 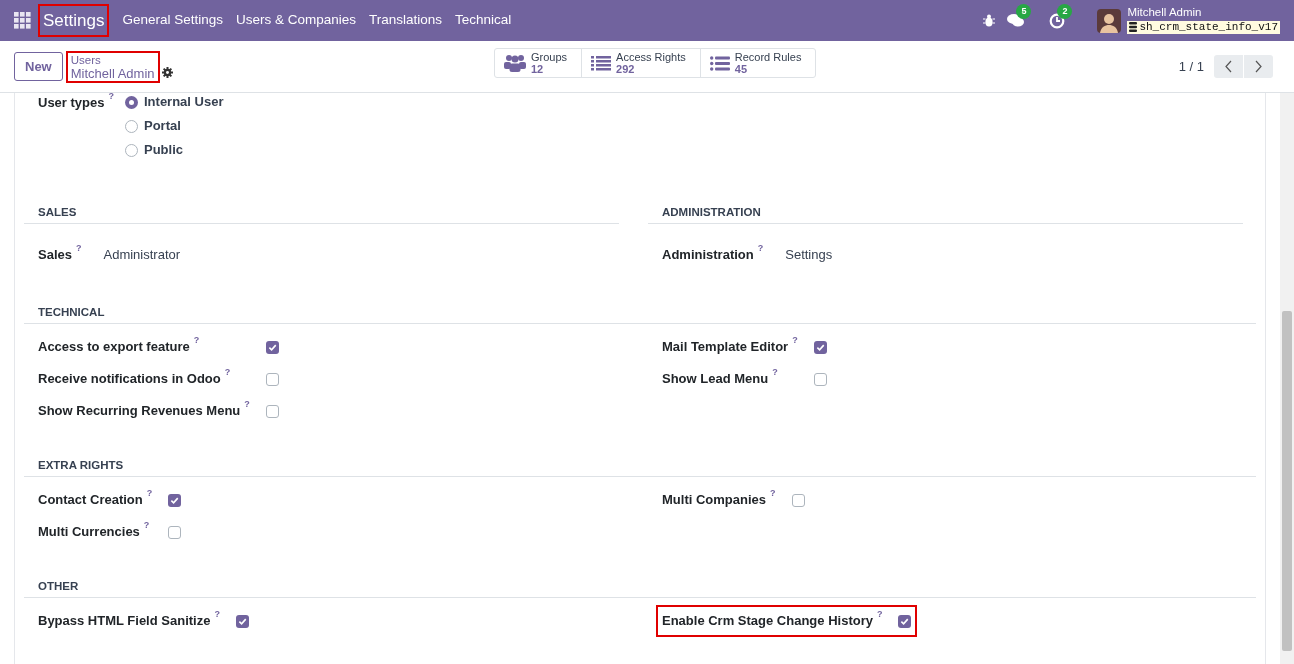 What do you see at coordinates (1024, 11) in the screenshot?
I see `count-badge: 5` at bounding box center [1024, 11].